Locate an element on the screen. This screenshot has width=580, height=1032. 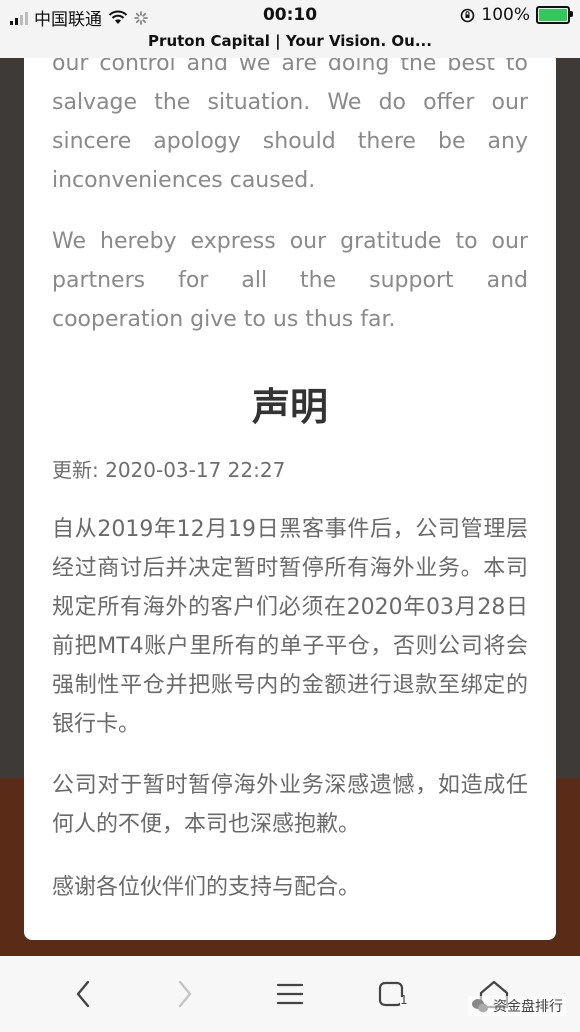
browser-toolbar: 1 资金盘排行 is located at coordinates (290, 994).